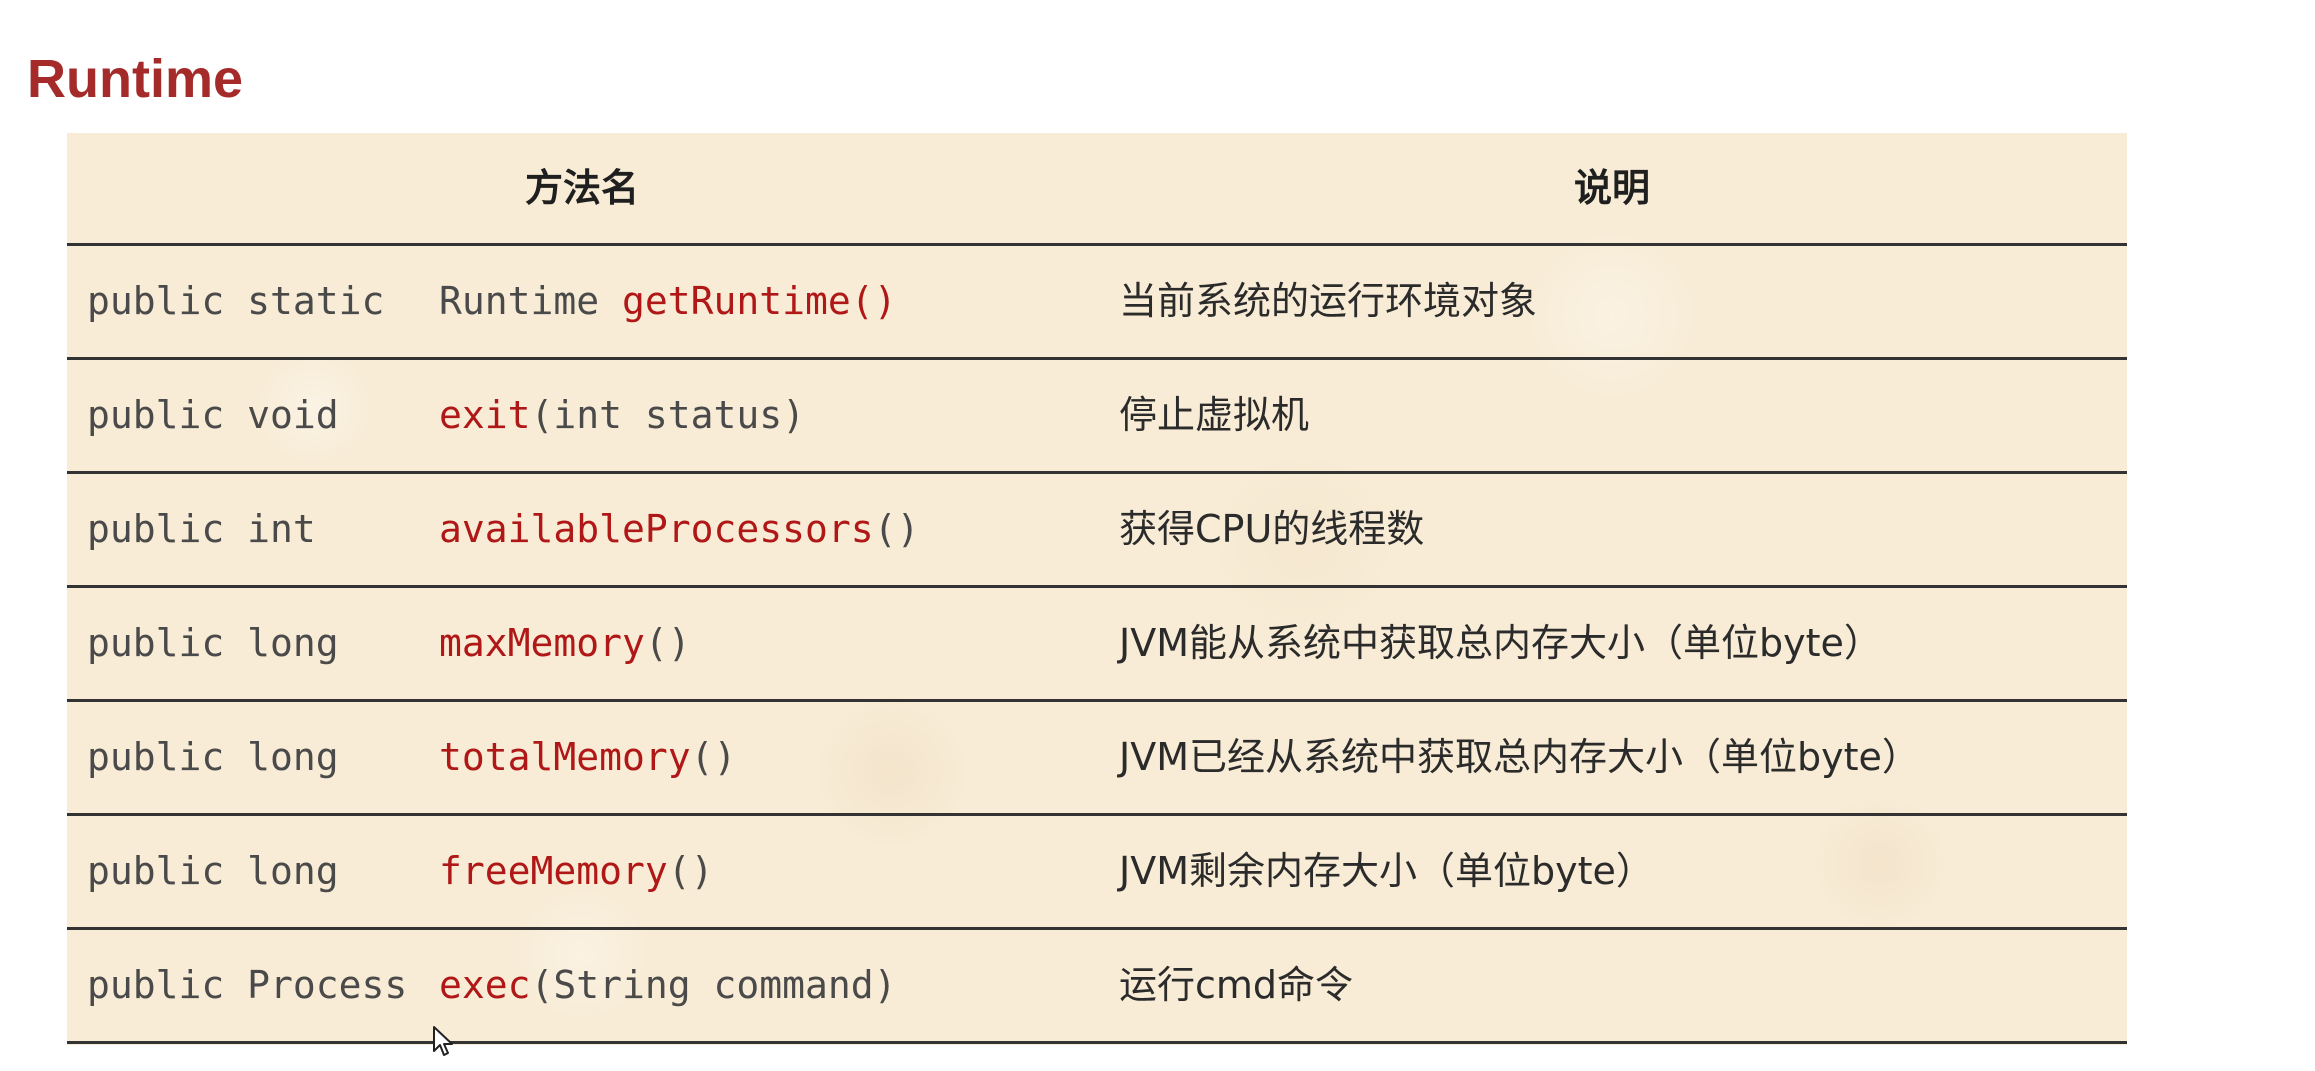 Image resolution: width=2315 pixels, height=1071 pixels. What do you see at coordinates (1097, 417) in the screenshot?
I see `table-row: public void exit(int status) 停止虚拟机` at bounding box center [1097, 417].